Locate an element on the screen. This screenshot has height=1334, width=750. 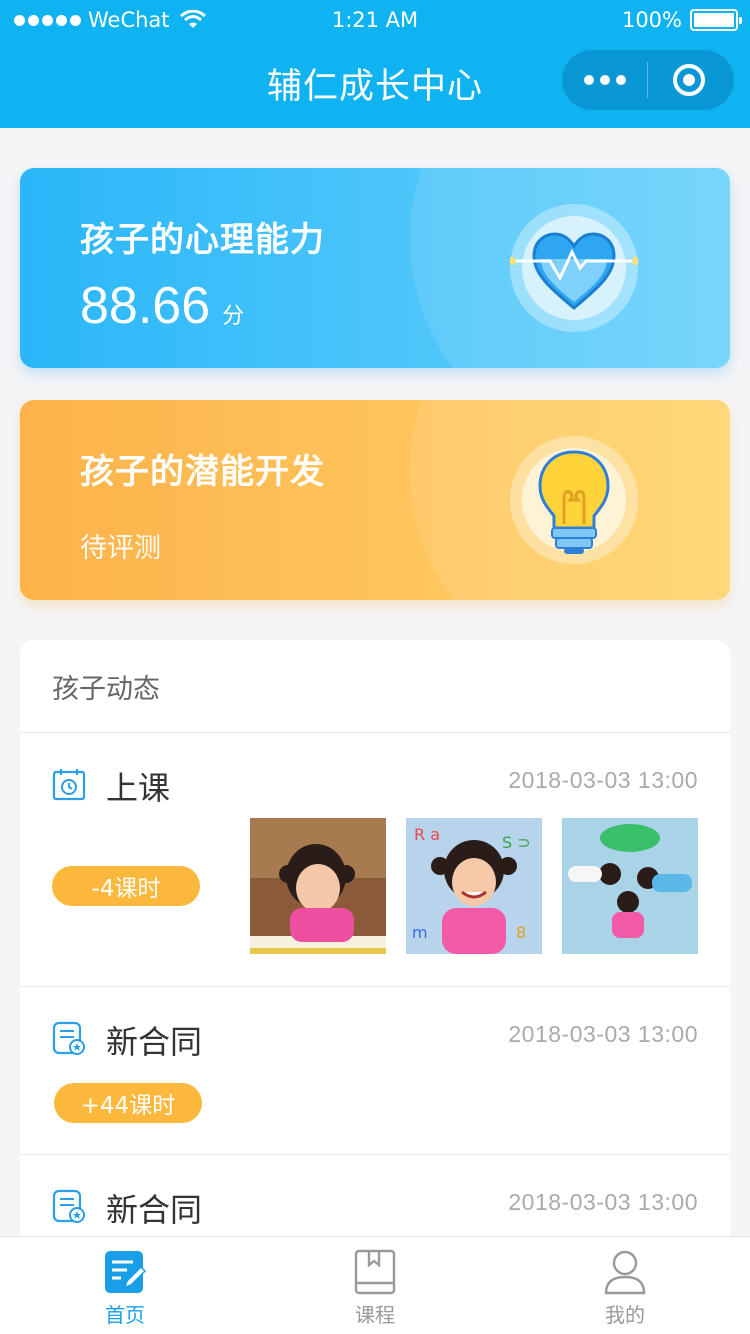
calendar-clock-icon is located at coordinates (69, 785).